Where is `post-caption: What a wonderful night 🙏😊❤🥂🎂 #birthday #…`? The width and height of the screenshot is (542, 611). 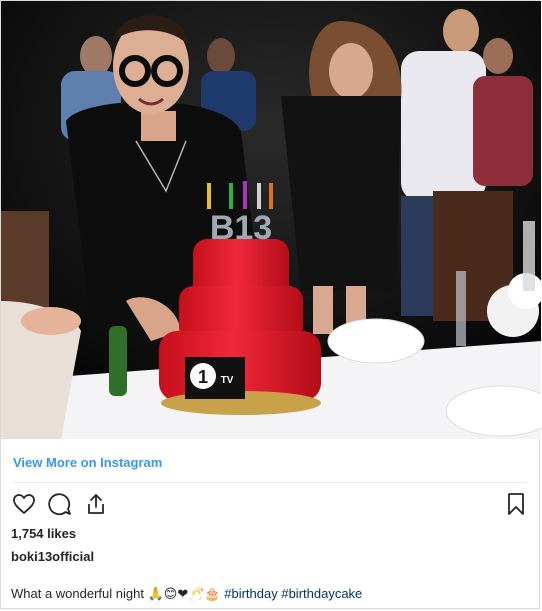 post-caption: What a wonderful night 🙏😊❤🥂🎂 #birthday #… is located at coordinates (186, 594).